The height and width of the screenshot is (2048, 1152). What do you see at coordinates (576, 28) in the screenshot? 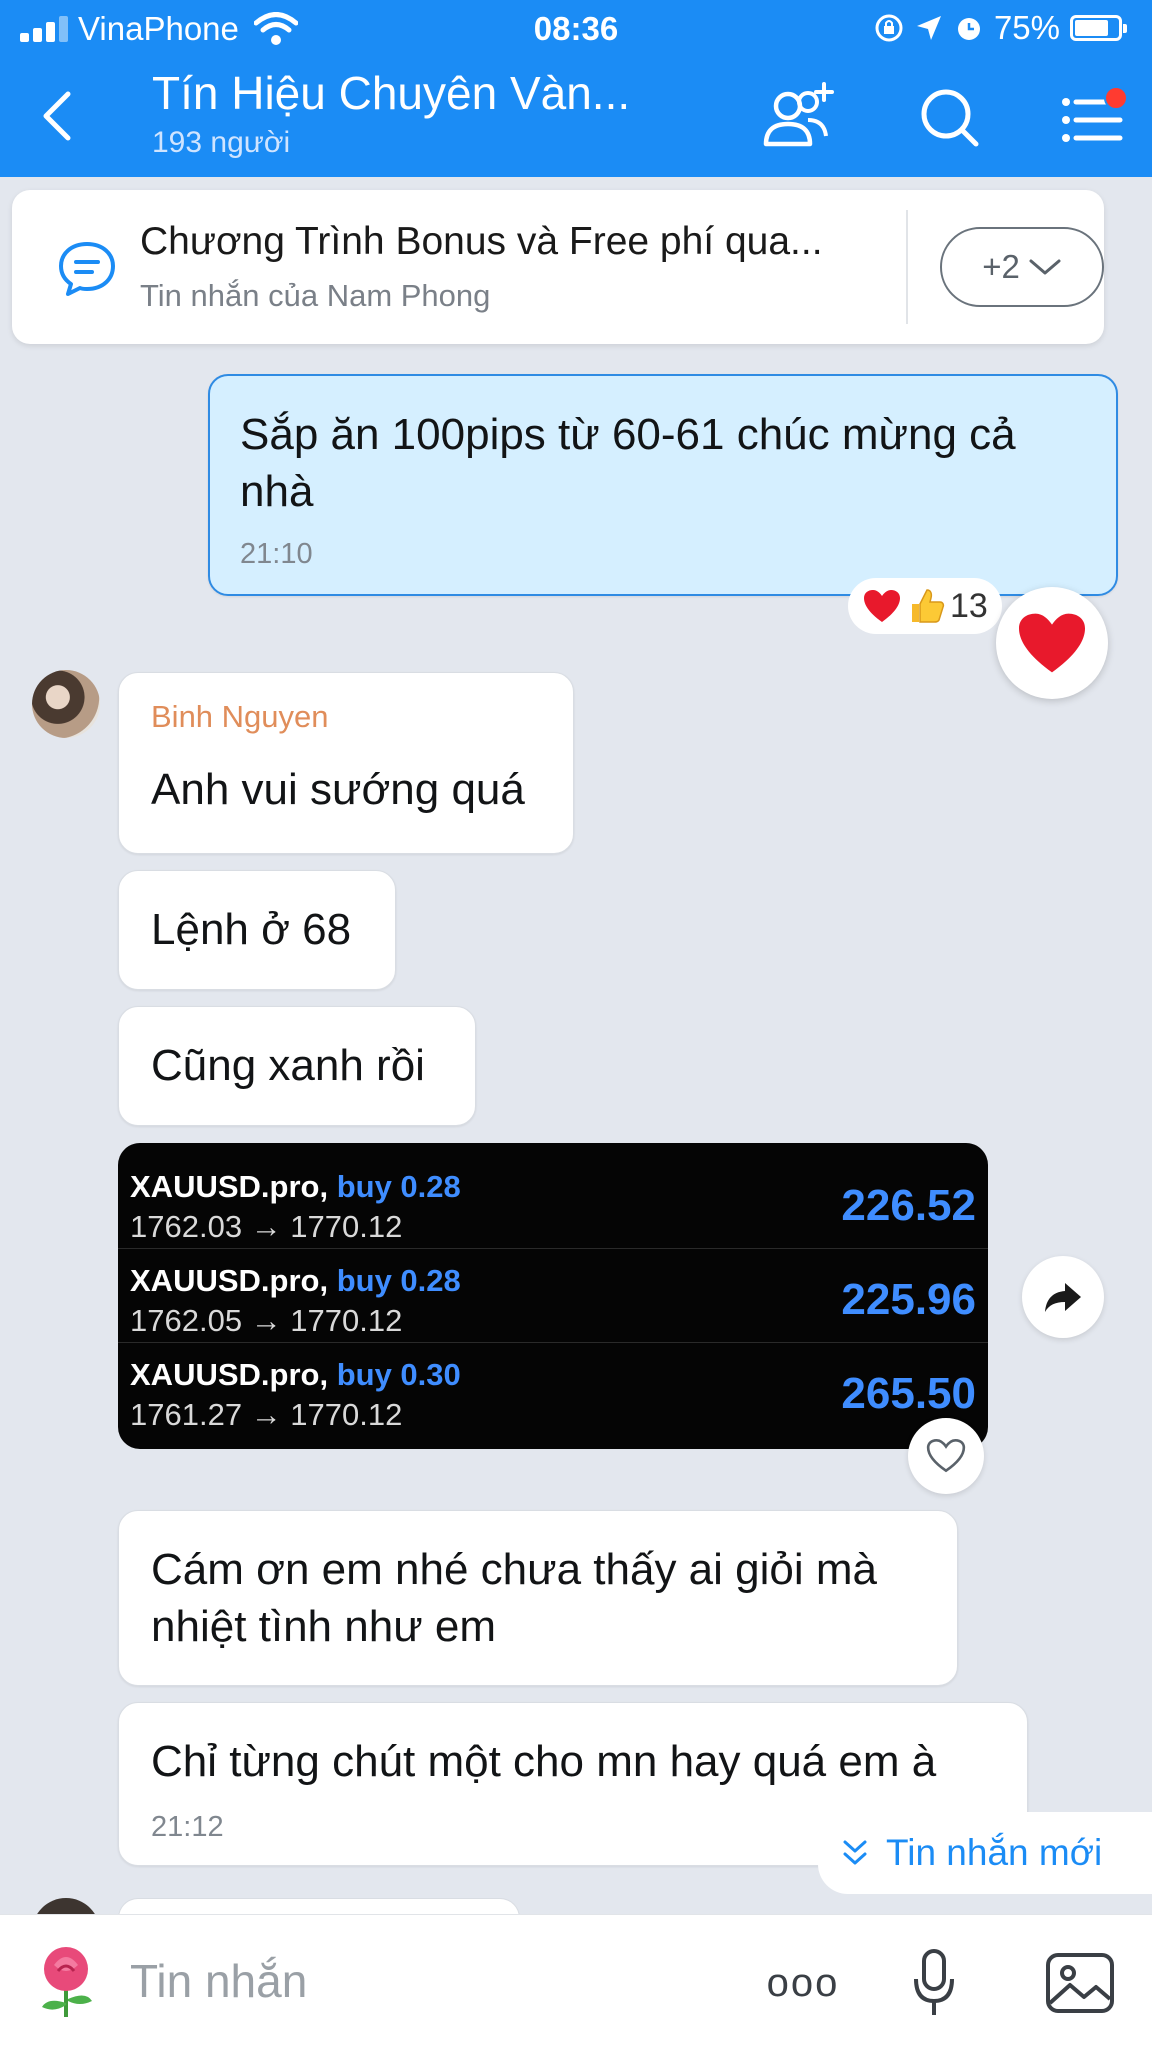
I see `status-bar: VinaPhone 08:36 75%` at bounding box center [576, 28].